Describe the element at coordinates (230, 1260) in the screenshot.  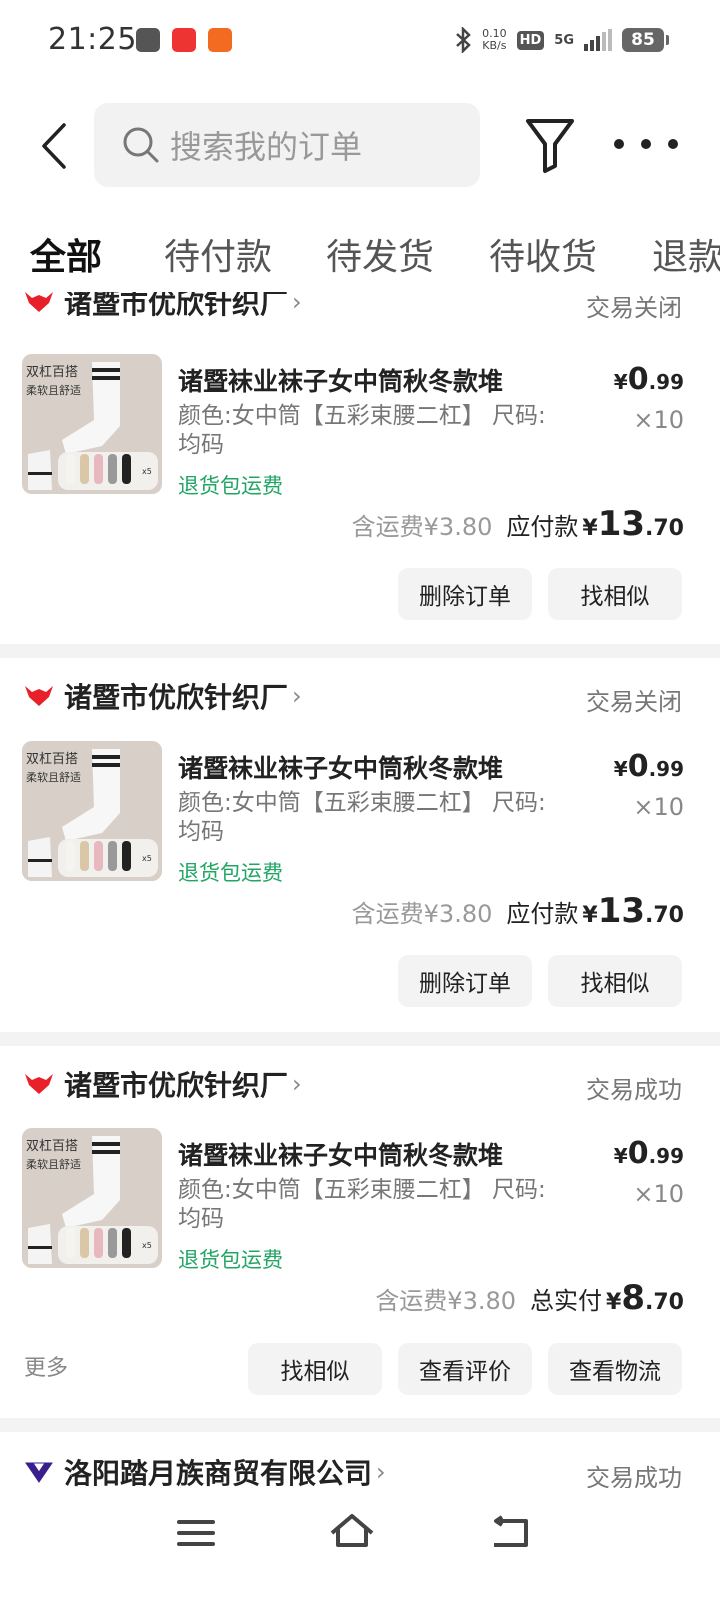
I see `return-shipping-badge: 退货包运费` at that location.